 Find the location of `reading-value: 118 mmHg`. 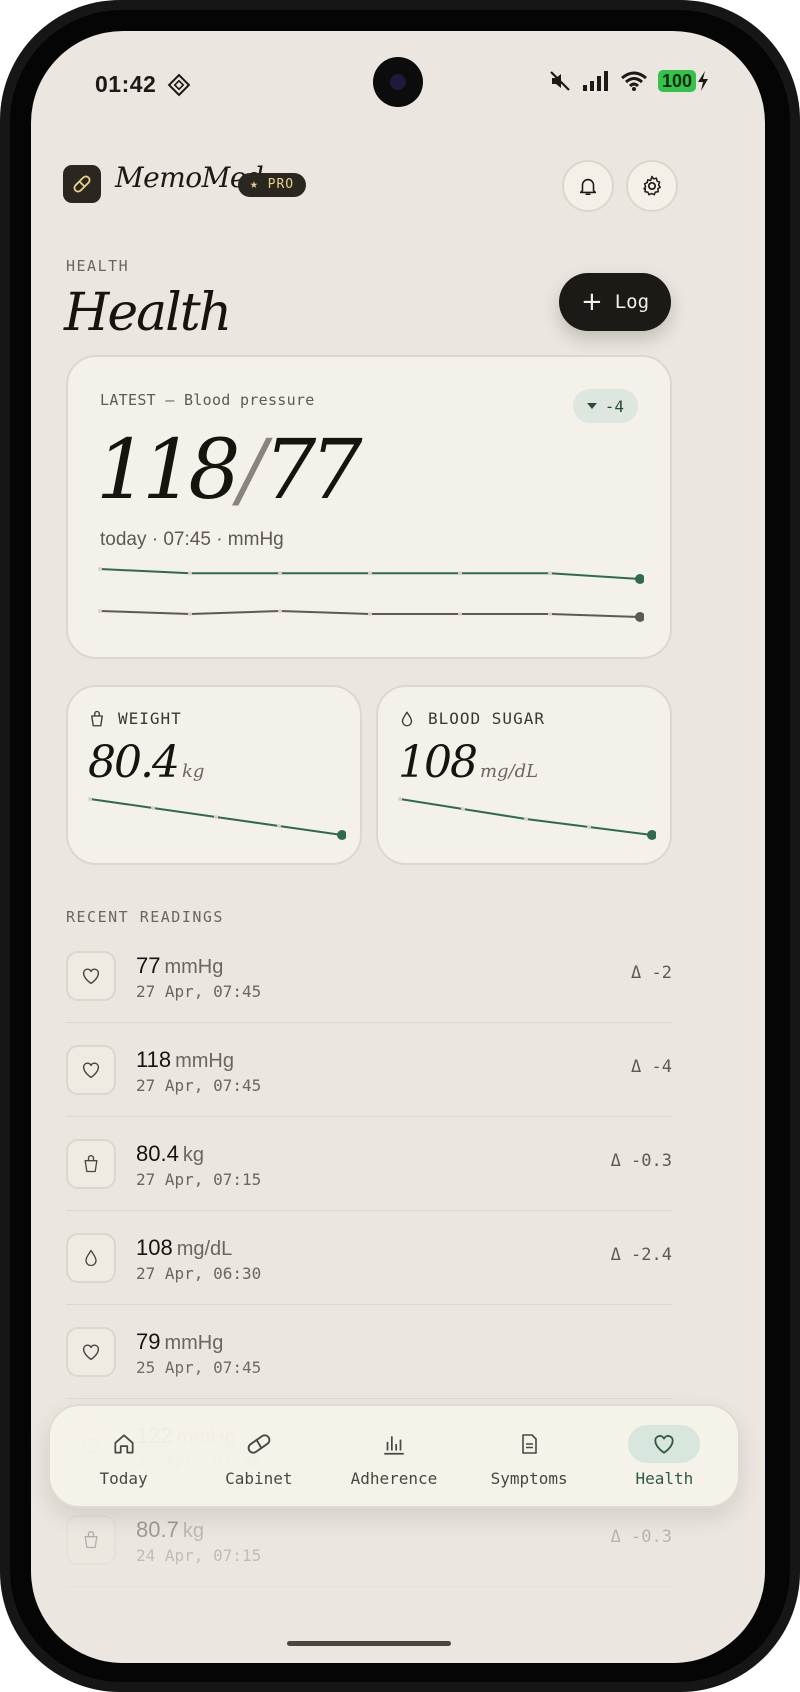

reading-value: 118 mmHg is located at coordinates (185, 1060).